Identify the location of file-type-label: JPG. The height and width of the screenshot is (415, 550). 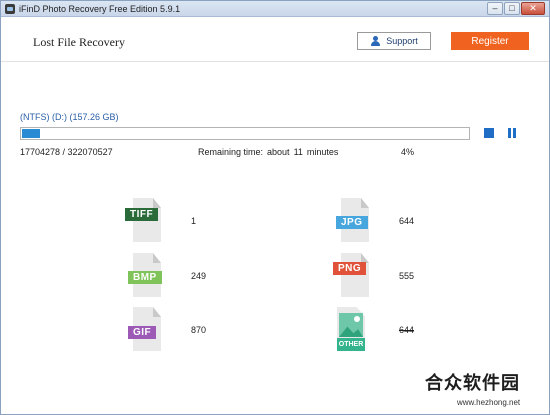
(352, 222).